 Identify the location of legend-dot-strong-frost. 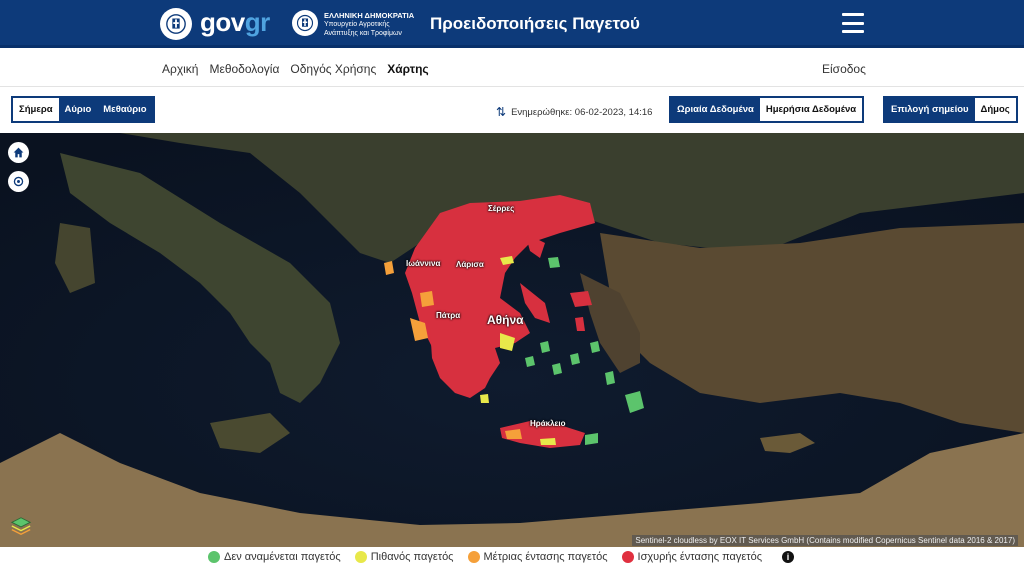
(627, 557).